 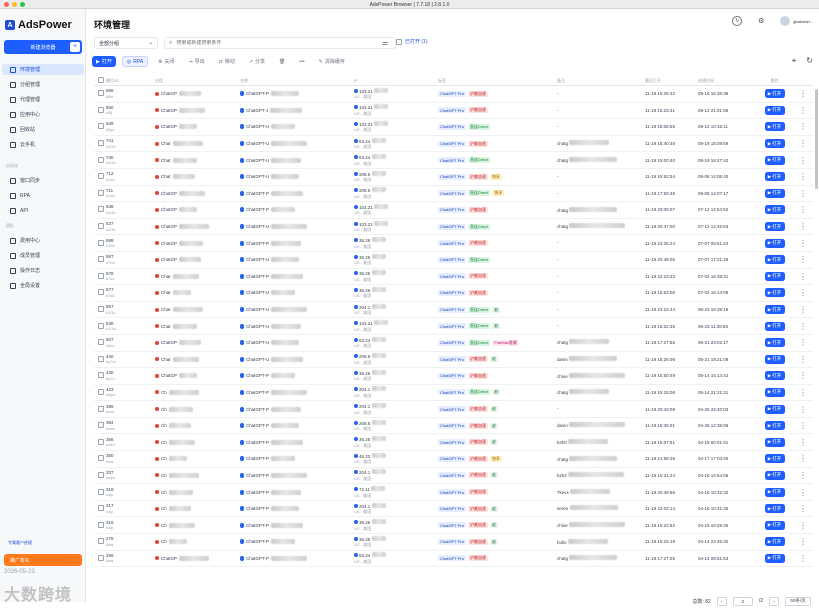 What do you see at coordinates (671, 81) in the screenshot?
I see `col-last-open: 最近打开` at bounding box center [671, 81].